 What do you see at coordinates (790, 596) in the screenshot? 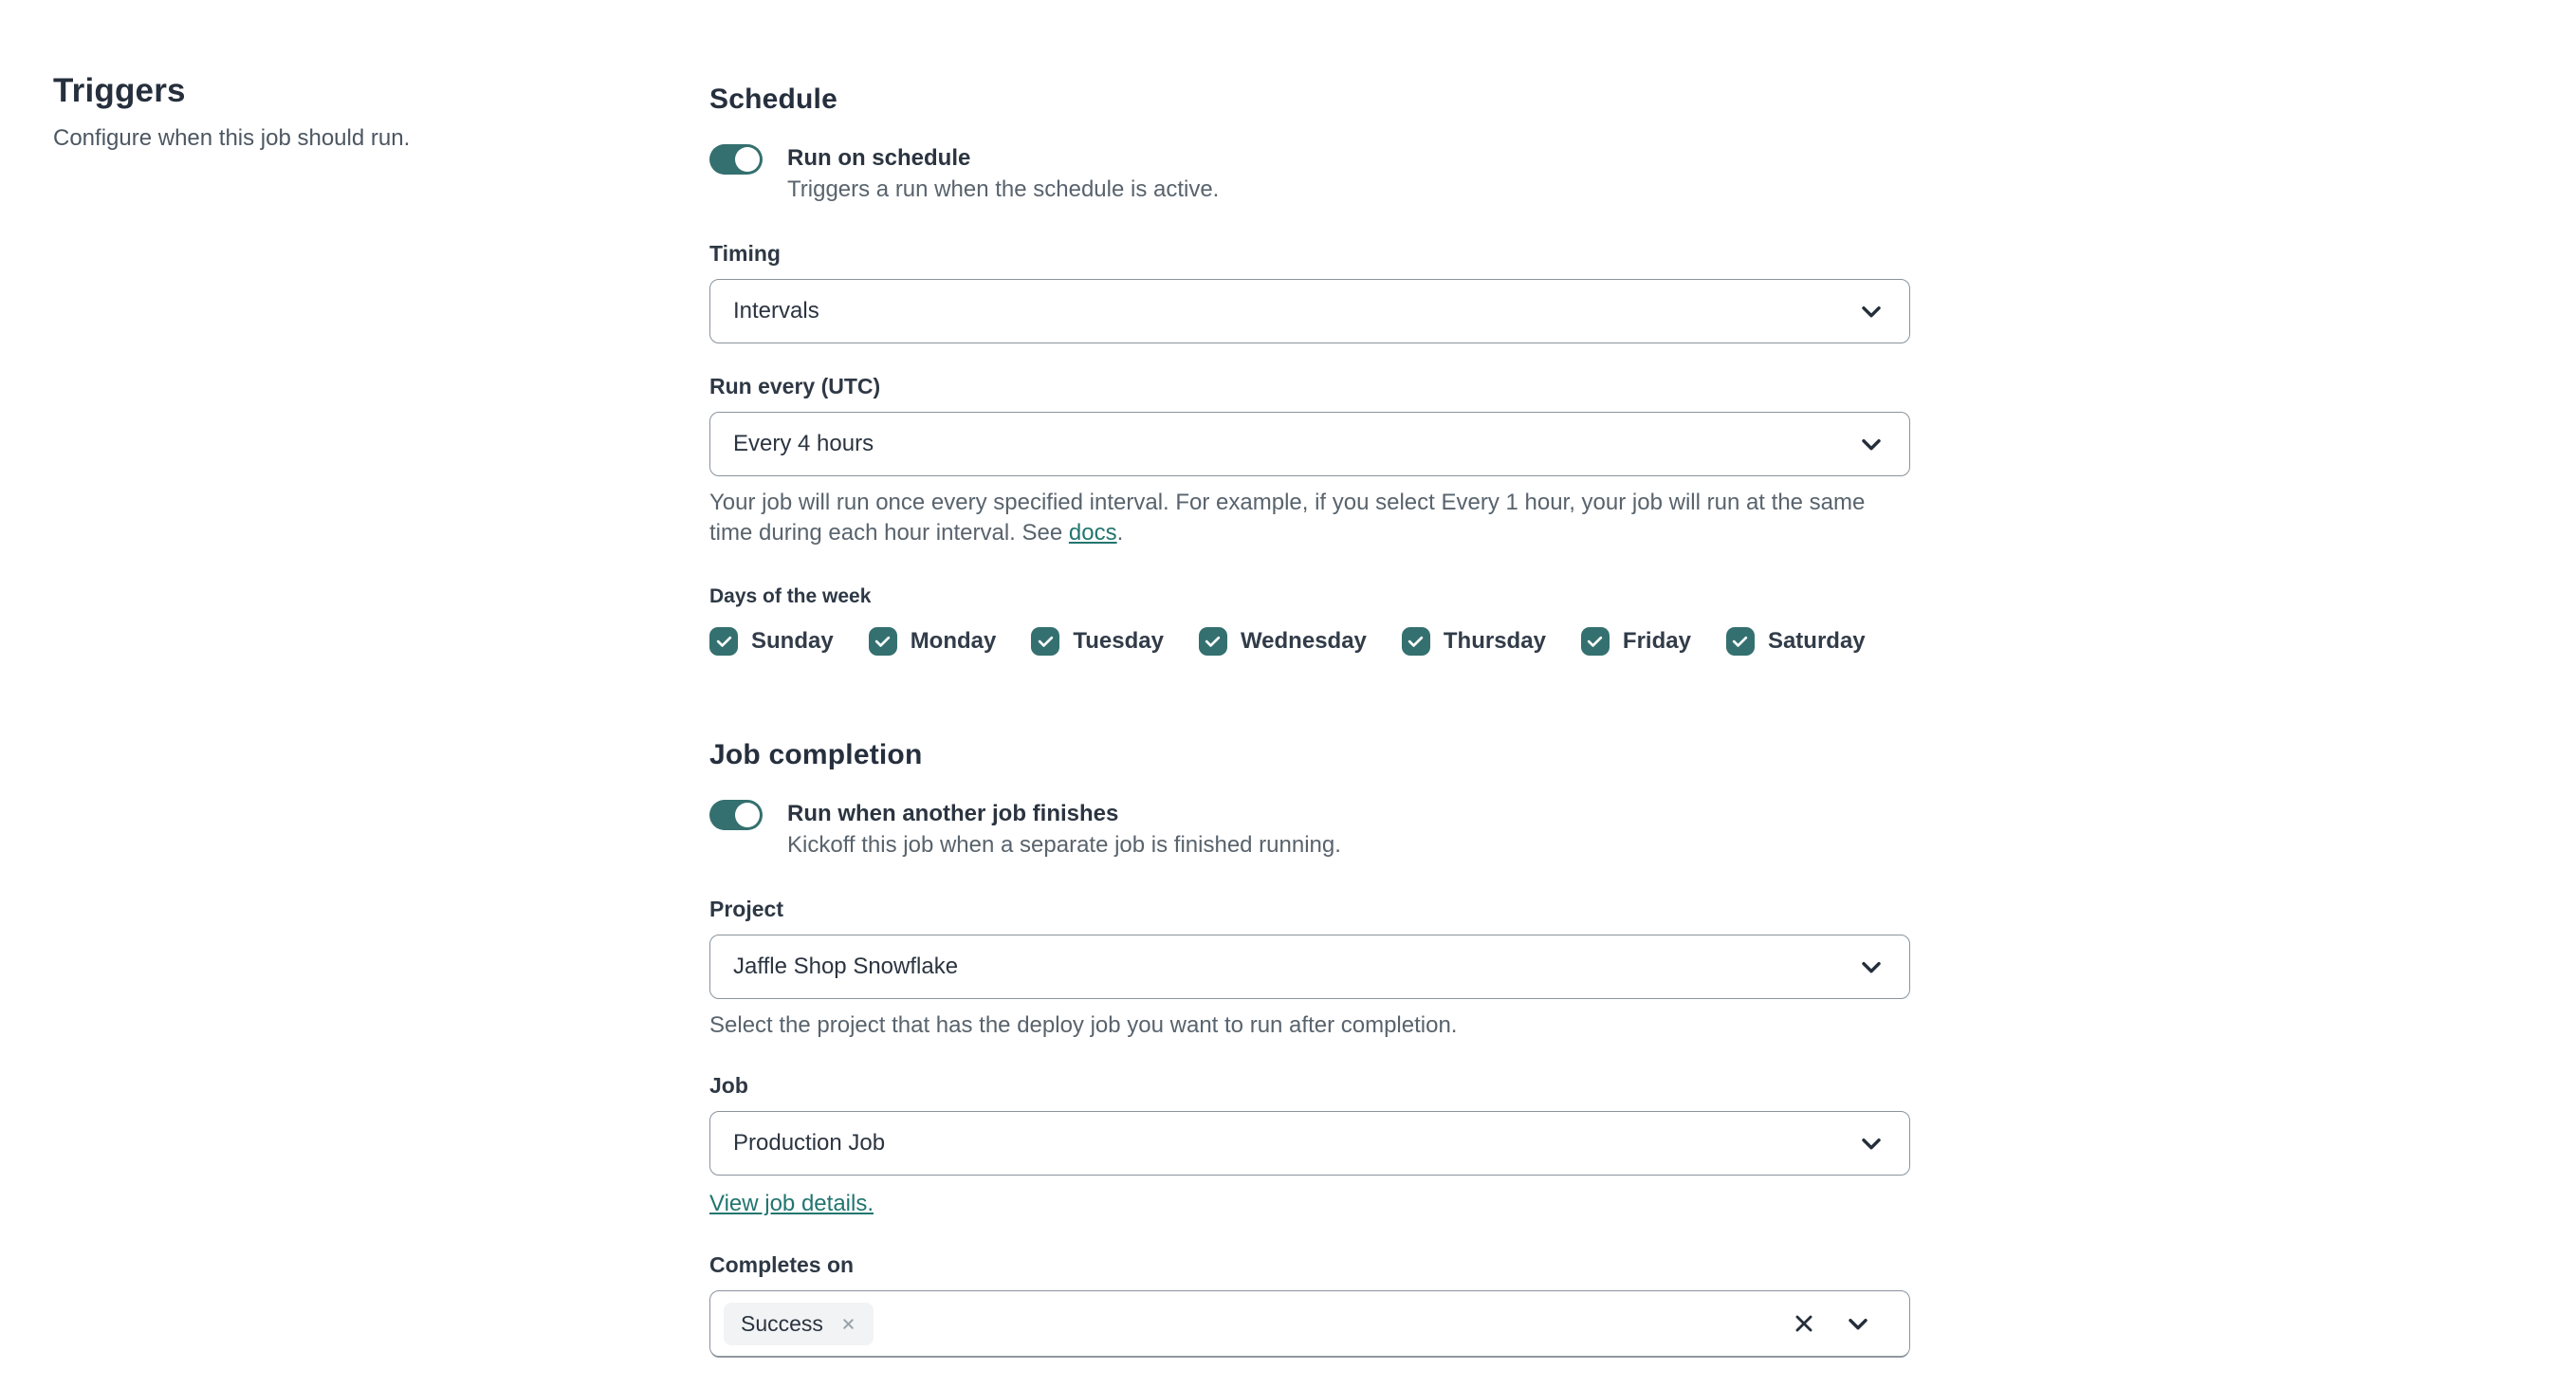
I see `days-of-week-label: Days of the week` at bounding box center [790, 596].